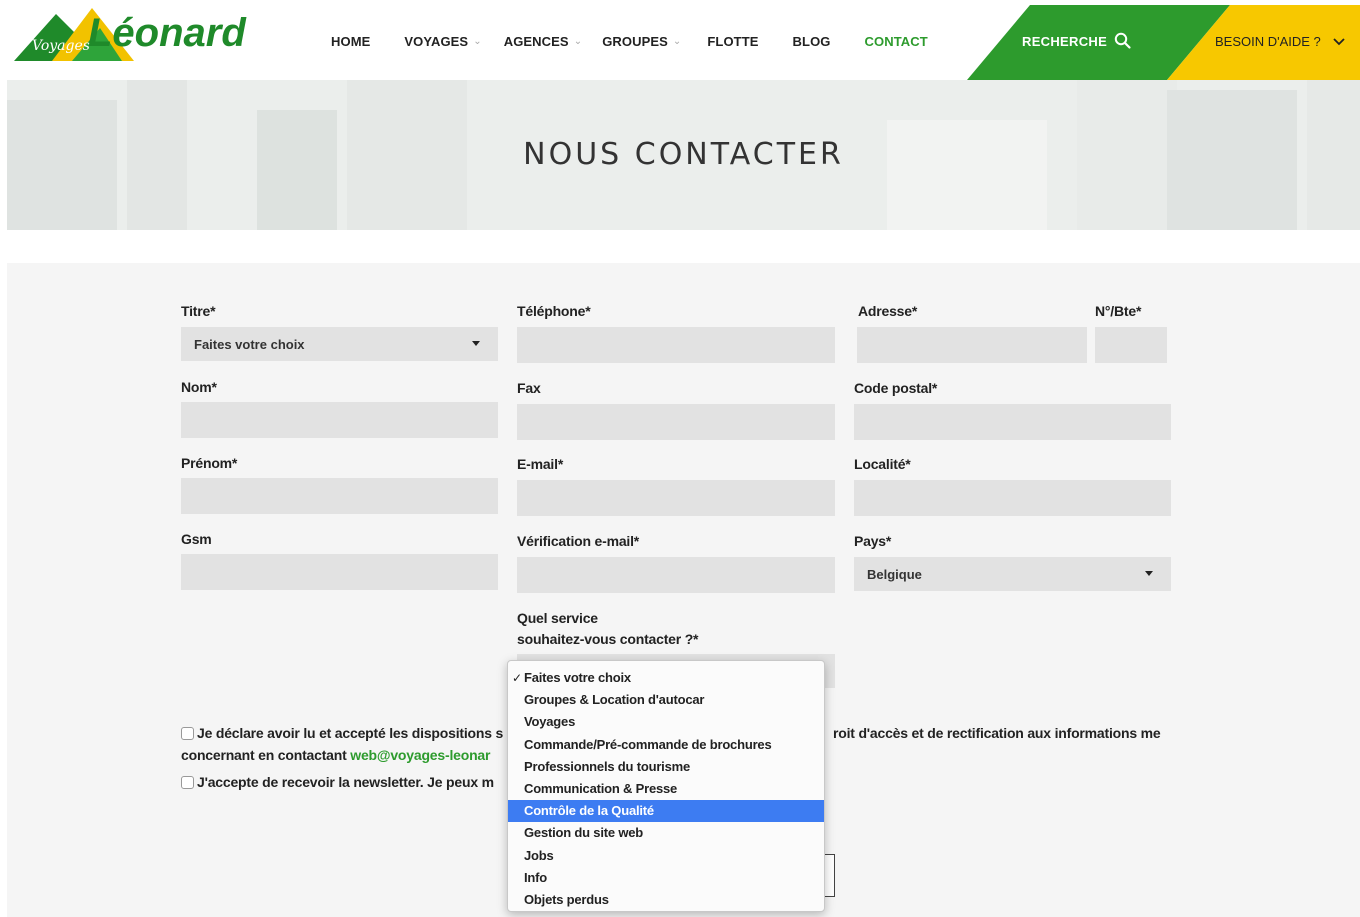  I want to click on help-menu-label: BESOIN D'AIDE ?, so click(1268, 41).